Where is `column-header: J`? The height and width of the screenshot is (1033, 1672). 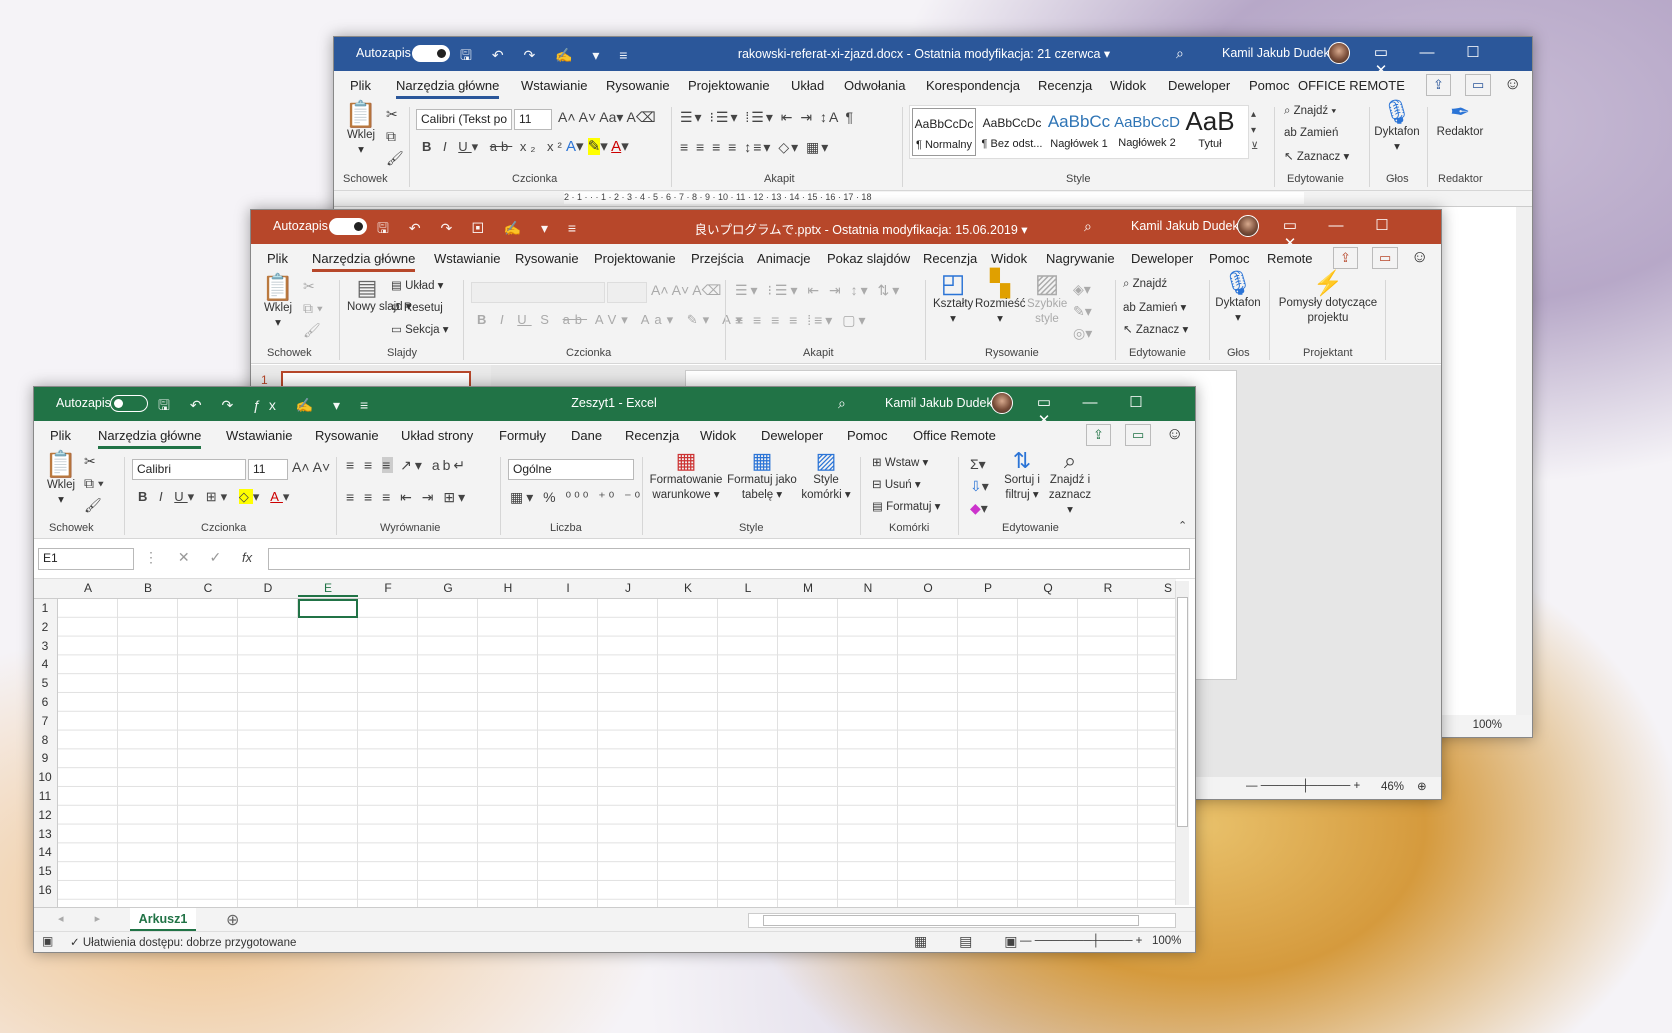
column-header: J is located at coordinates (628, 588).